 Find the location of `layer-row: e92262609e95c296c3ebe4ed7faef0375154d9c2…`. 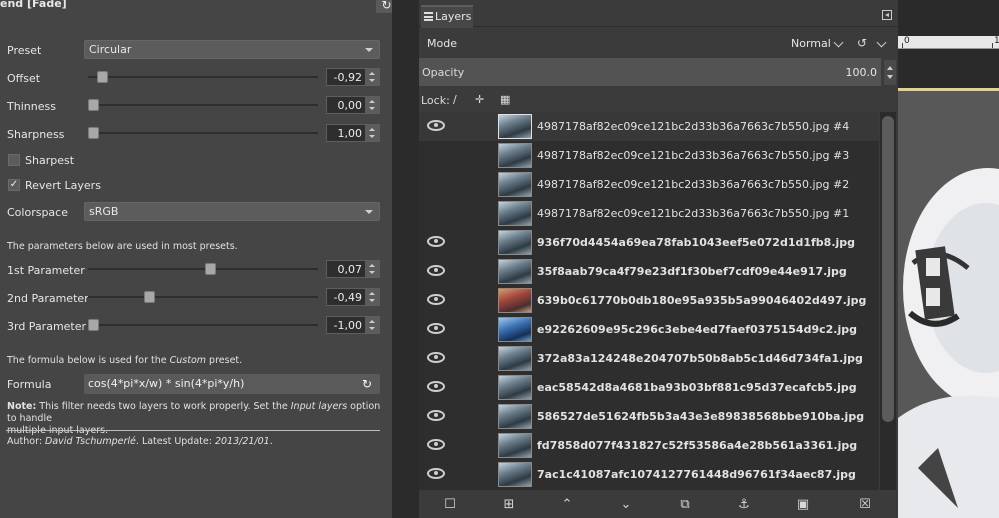

layer-row: e92262609e95c296c3ebe4ed7faef0375154d9c2… is located at coordinates (649, 329).